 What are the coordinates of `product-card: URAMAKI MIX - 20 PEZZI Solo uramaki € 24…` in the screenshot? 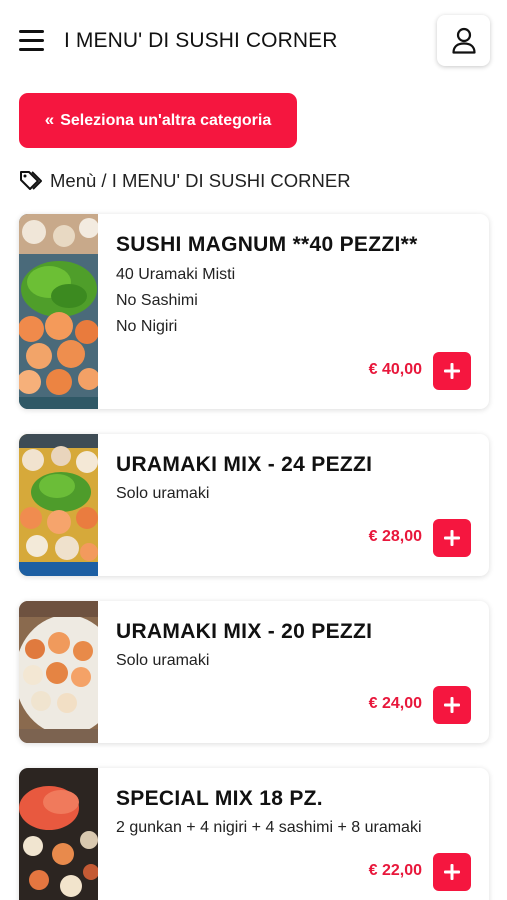 It's located at (254, 672).